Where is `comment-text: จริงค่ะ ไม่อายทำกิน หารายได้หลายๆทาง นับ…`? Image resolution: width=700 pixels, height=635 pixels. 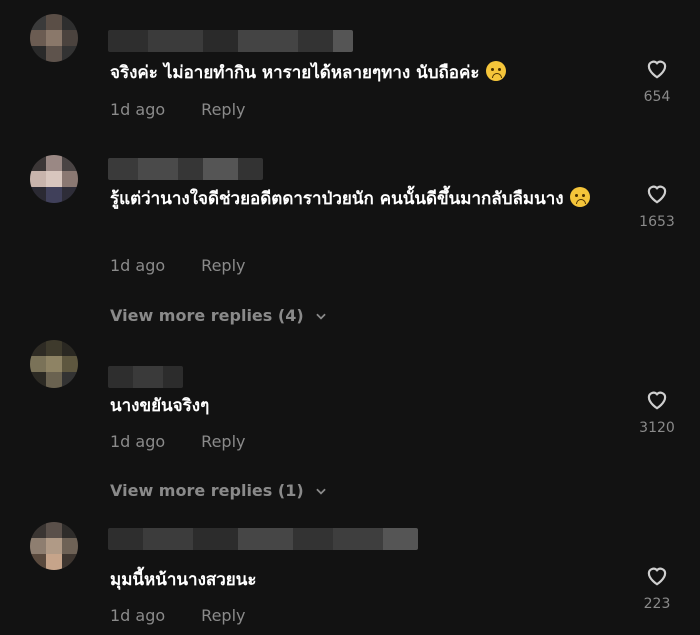
comment-text: จริงค่ะ ไม่อายทำกิน หารายได้หลายๆทาง นับ… is located at coordinates (365, 73).